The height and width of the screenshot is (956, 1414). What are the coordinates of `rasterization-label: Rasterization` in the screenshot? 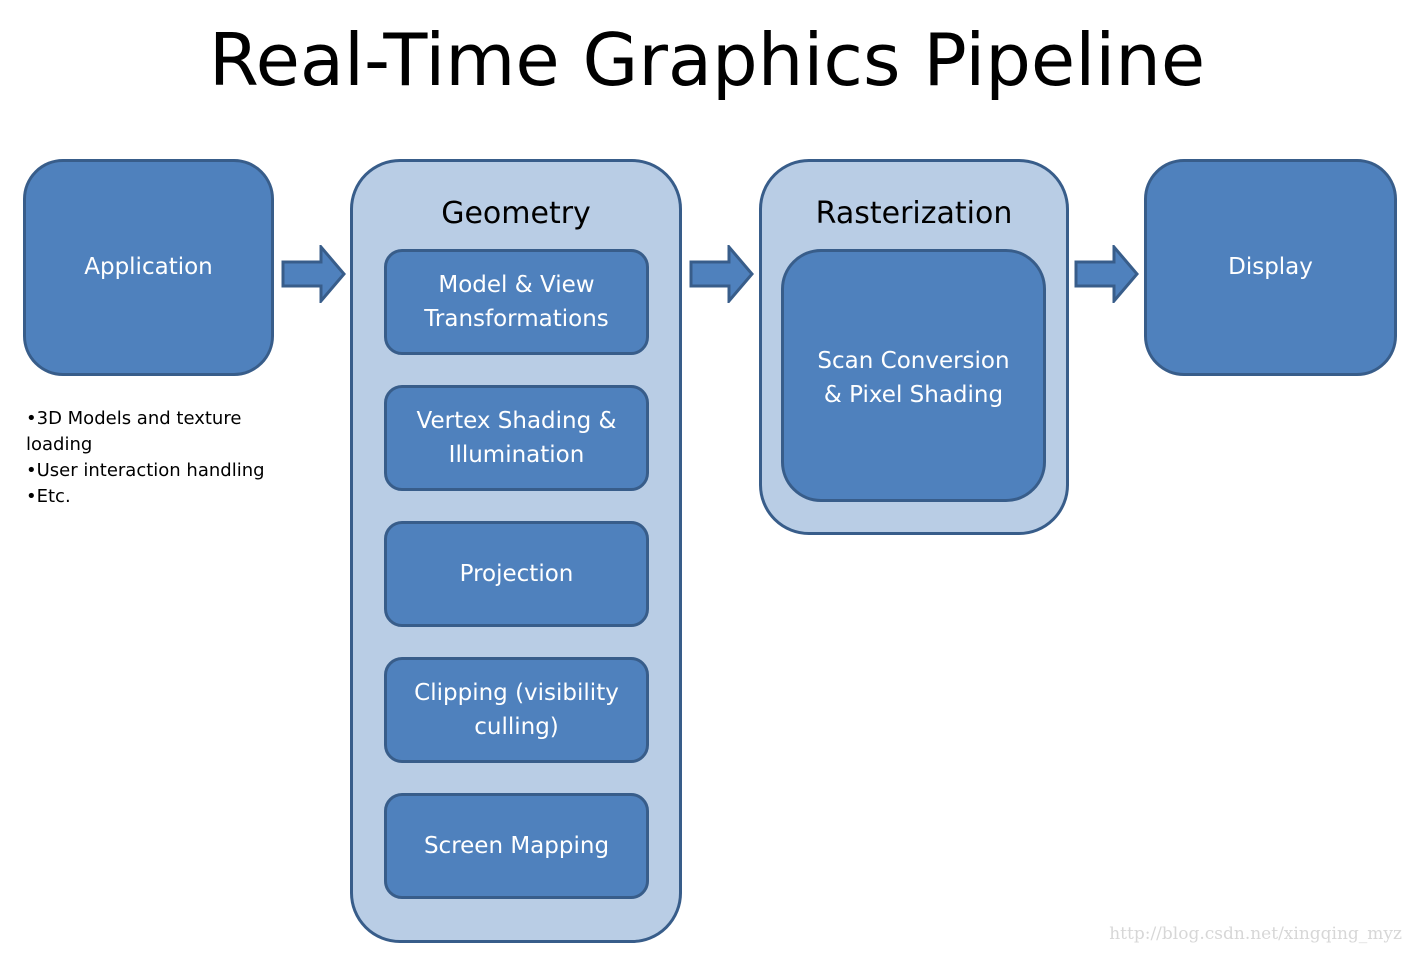 It's located at (914, 213).